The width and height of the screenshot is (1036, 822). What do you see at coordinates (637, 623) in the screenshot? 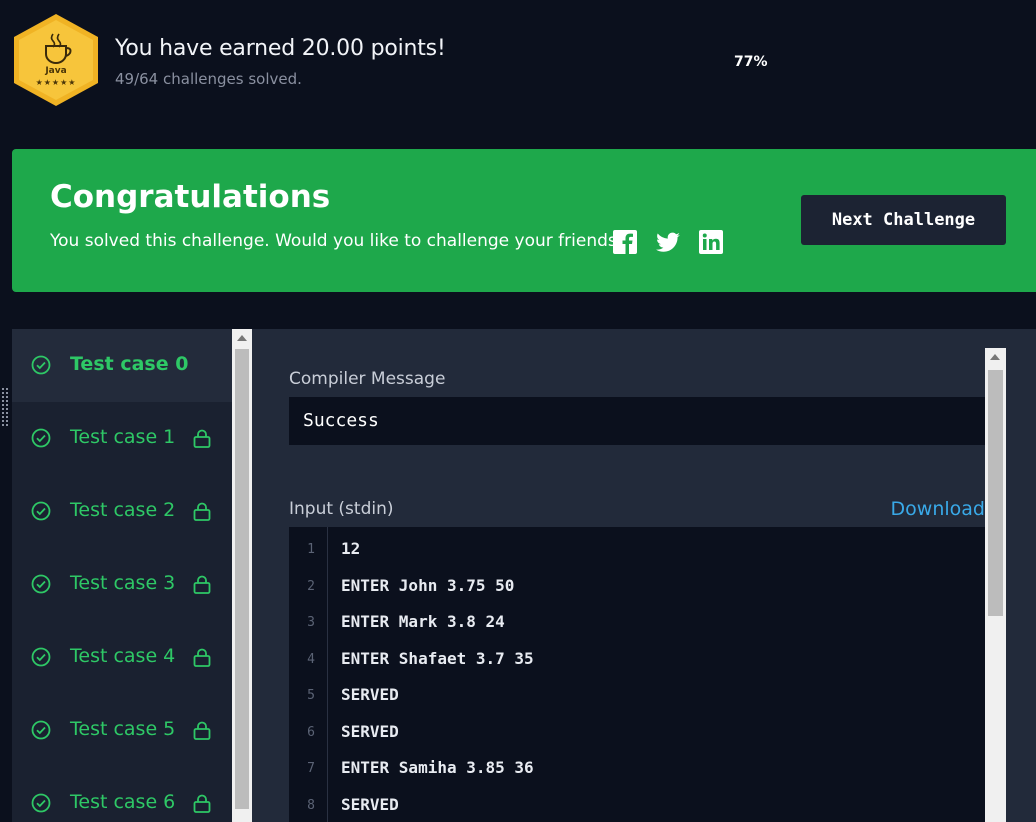
I see `code-line: 3 ENTER Mark 3.8 24` at bounding box center [637, 623].